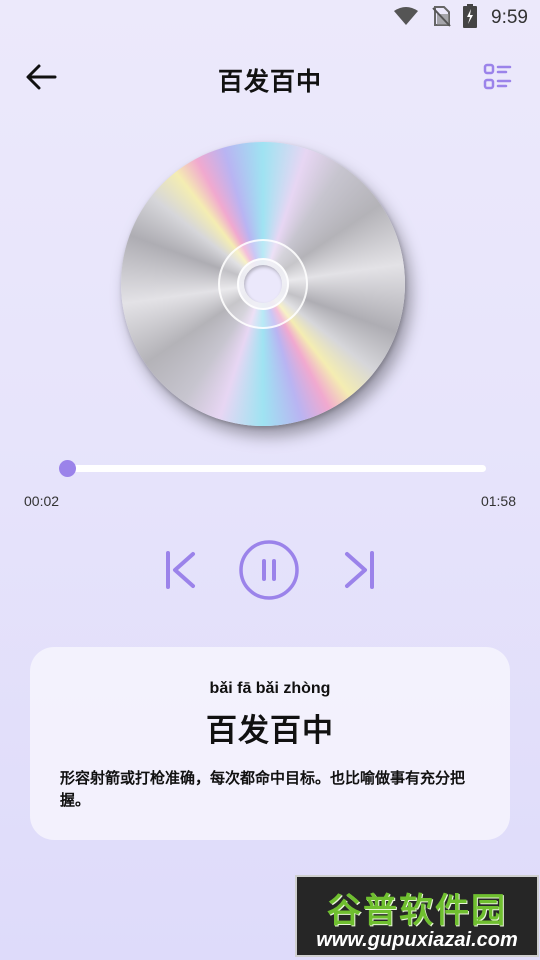 This screenshot has width=540, height=960. I want to click on status-time: 9:59, so click(509, 17).